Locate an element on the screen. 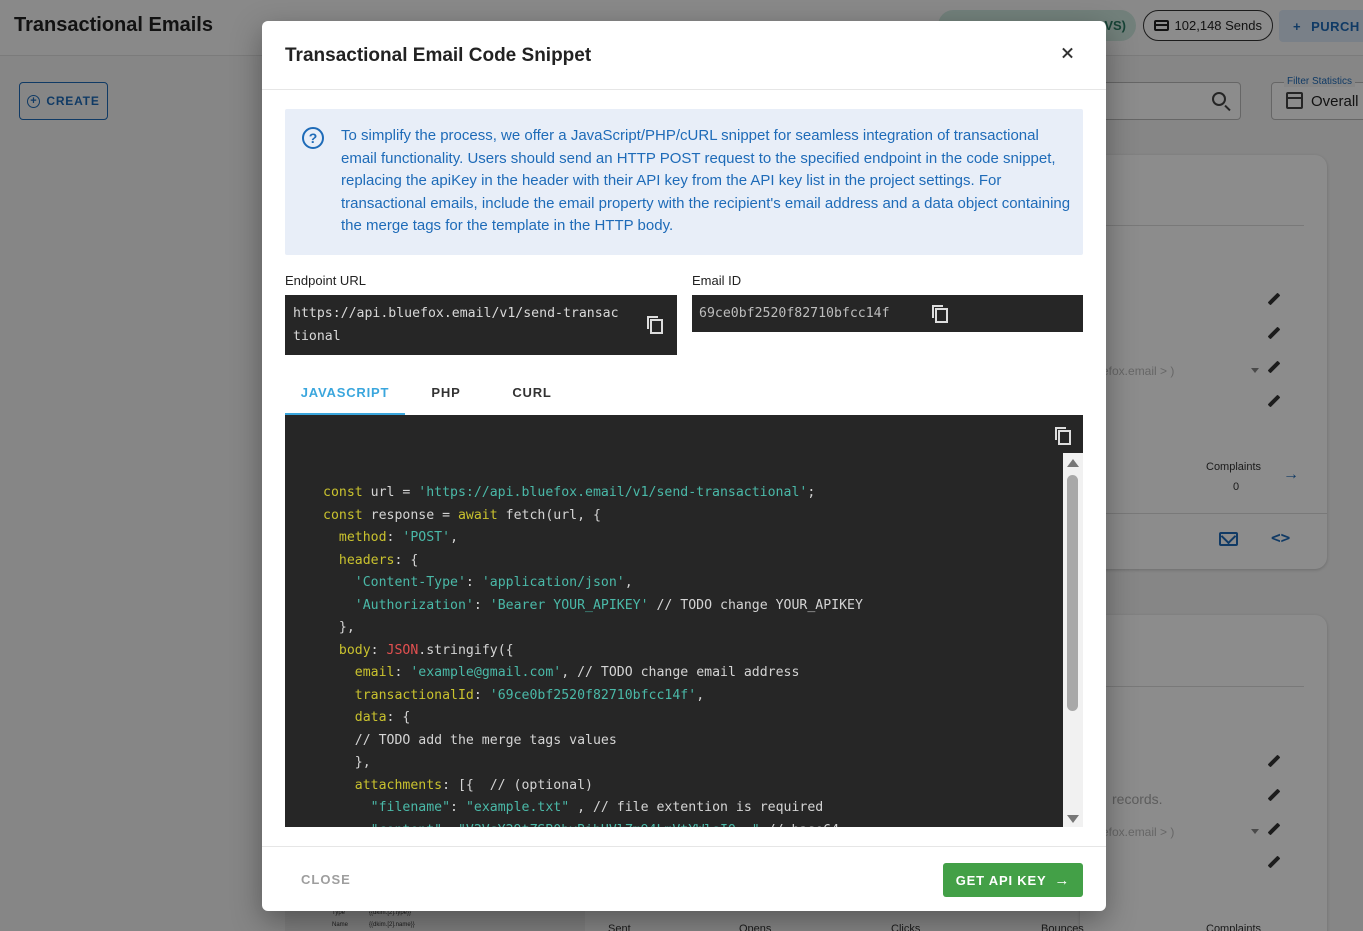 This screenshot has width=1363, height=931. copy-endpoint-icon is located at coordinates (655, 325).